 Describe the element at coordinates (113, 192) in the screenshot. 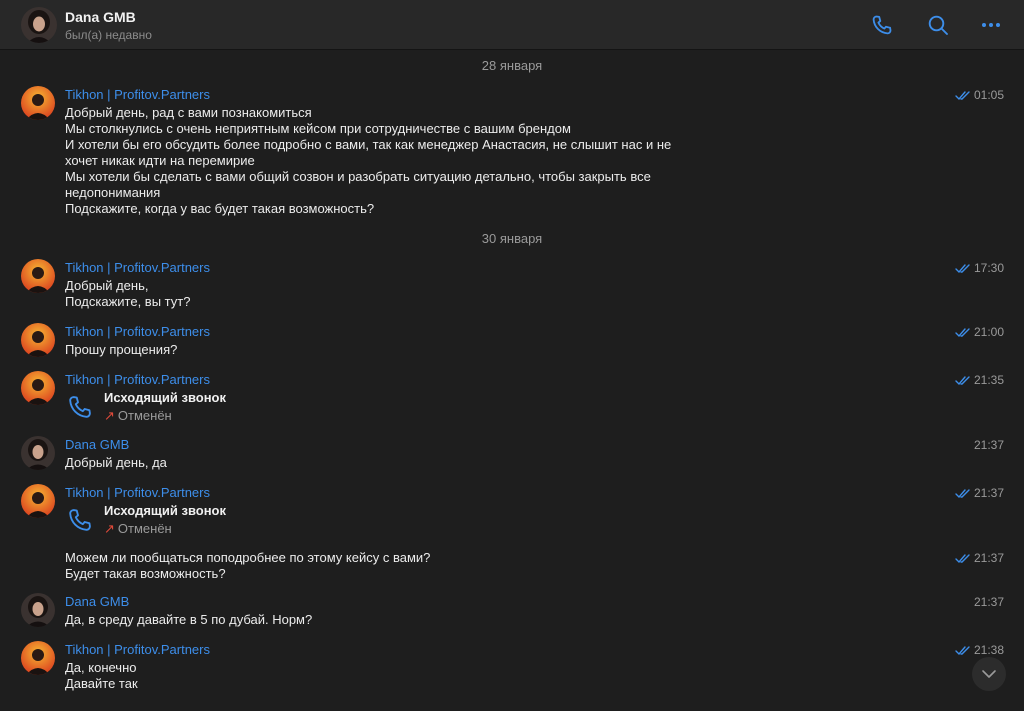

I see `message-text: недопонимания` at that location.